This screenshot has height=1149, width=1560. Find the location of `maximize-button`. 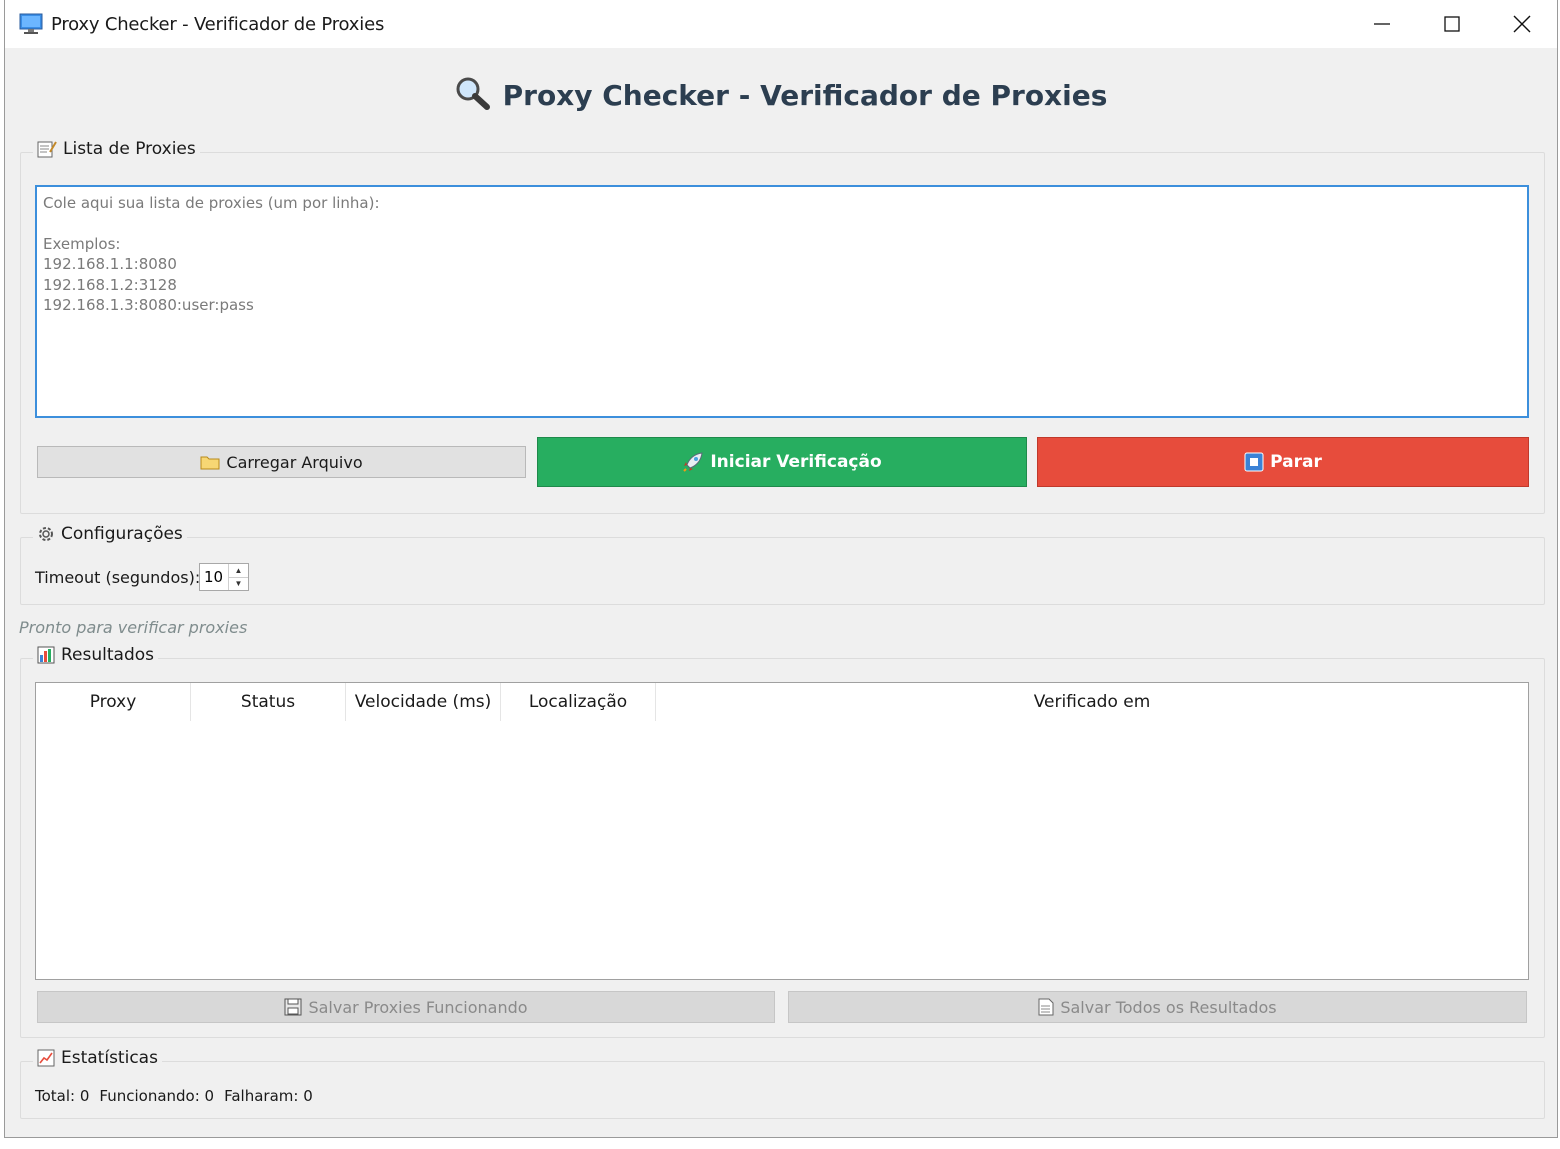

maximize-button is located at coordinates (1452, 24).